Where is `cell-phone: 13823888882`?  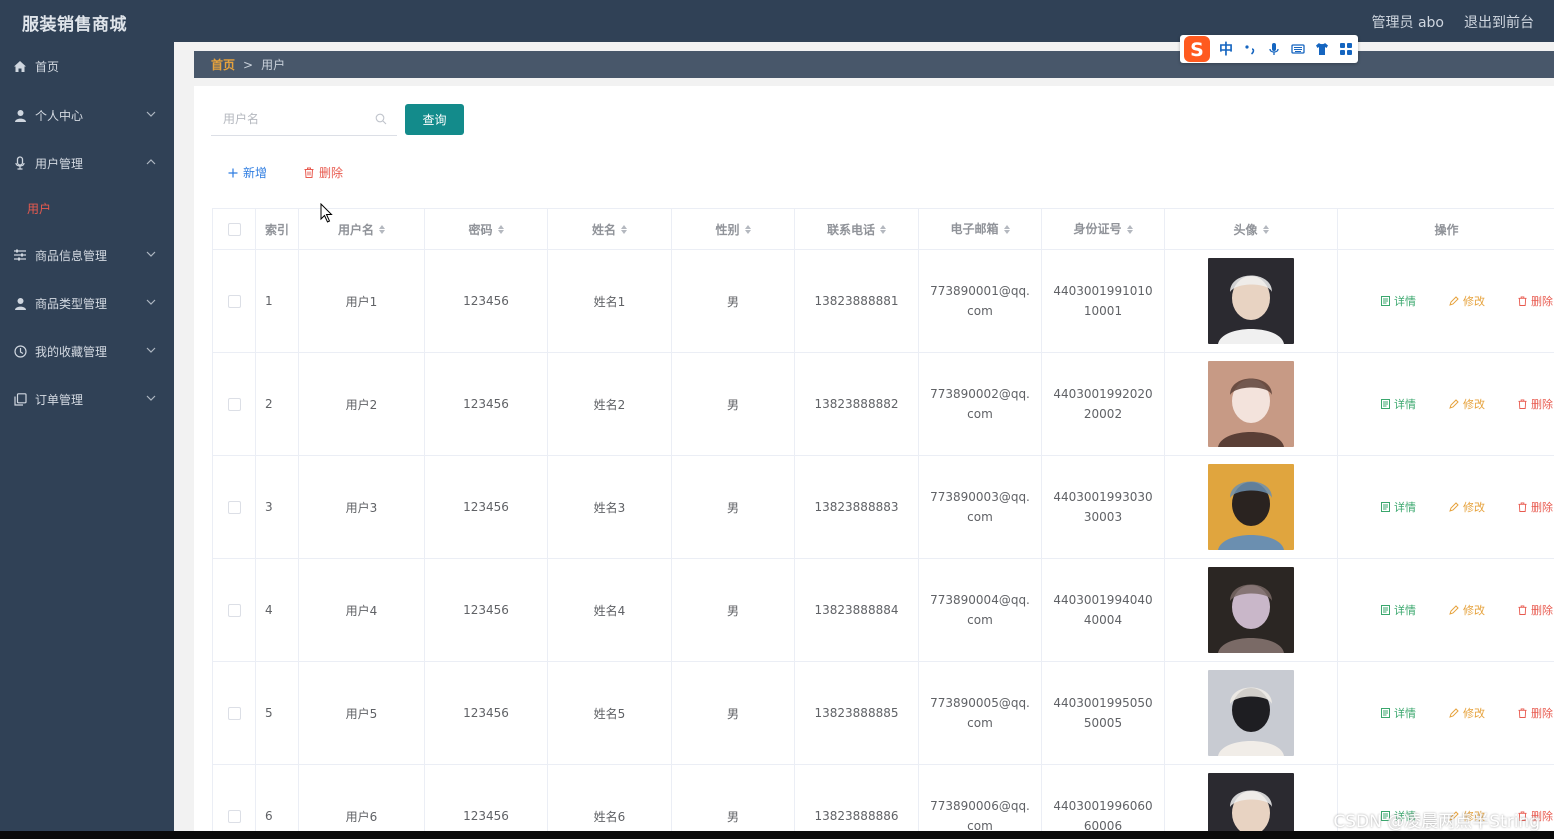 cell-phone: 13823888882 is located at coordinates (857, 404).